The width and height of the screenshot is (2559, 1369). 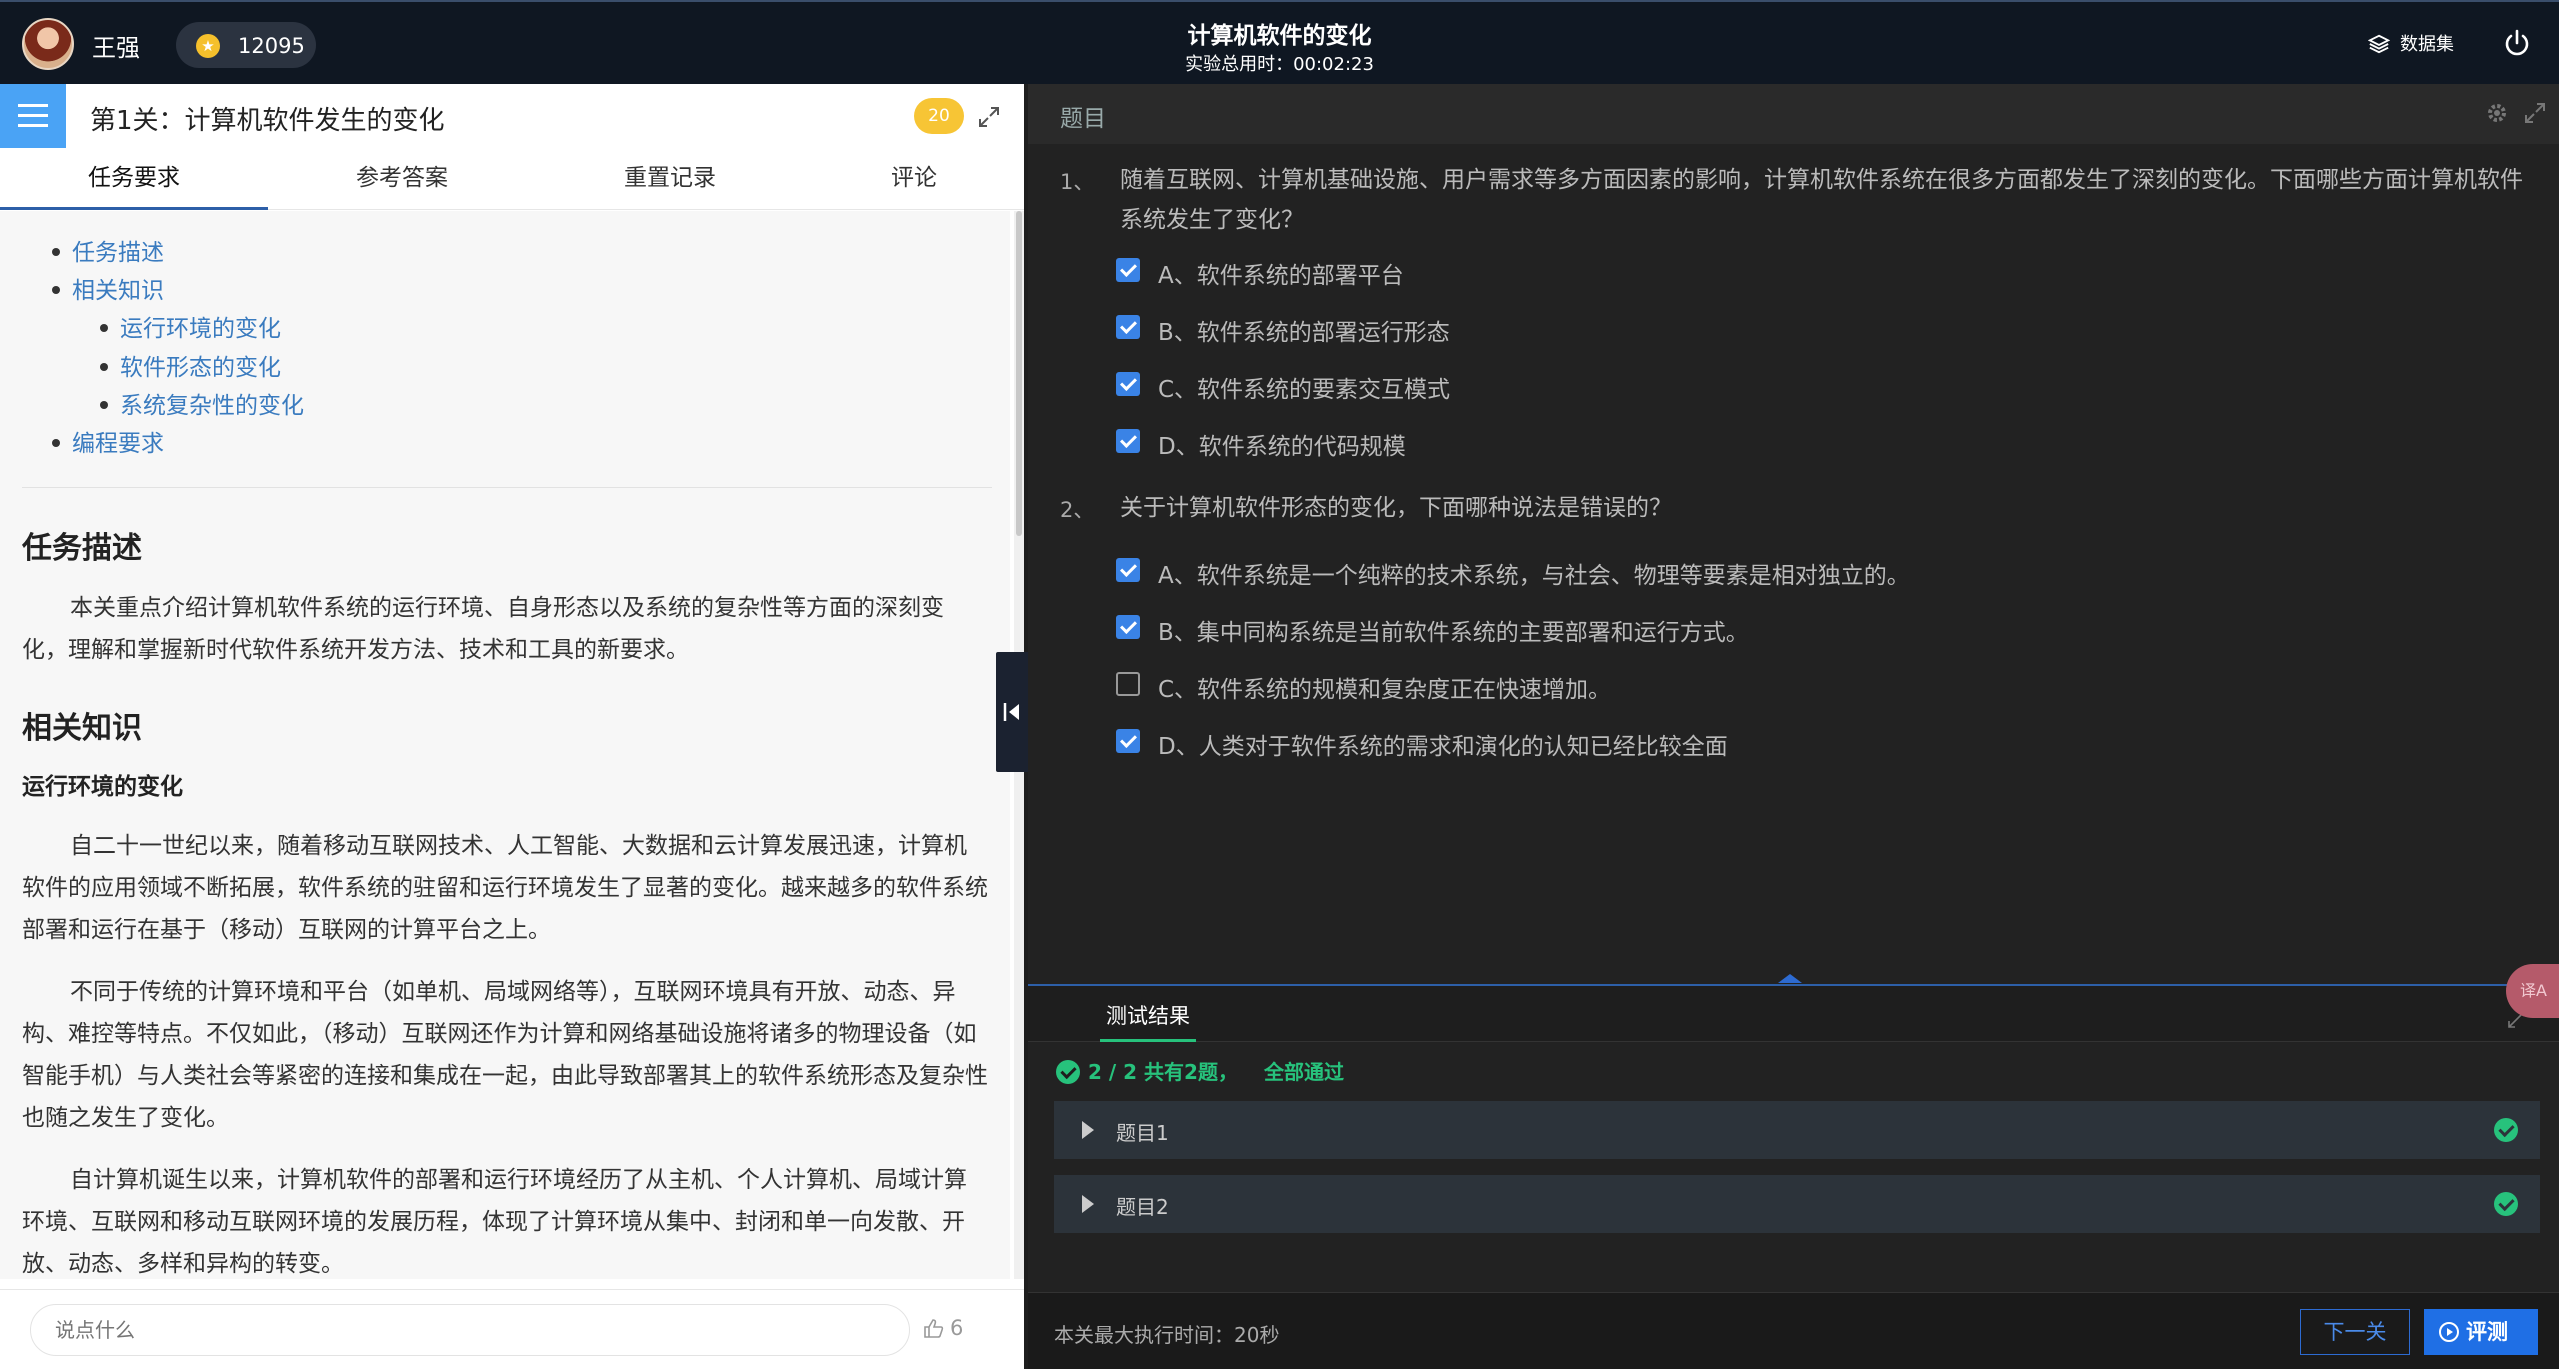 What do you see at coordinates (1279, 36) in the screenshot?
I see `lab-title: 计算机软件的变化` at bounding box center [1279, 36].